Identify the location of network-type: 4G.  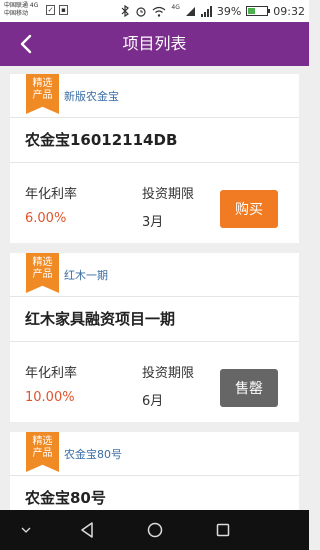
(175, 7).